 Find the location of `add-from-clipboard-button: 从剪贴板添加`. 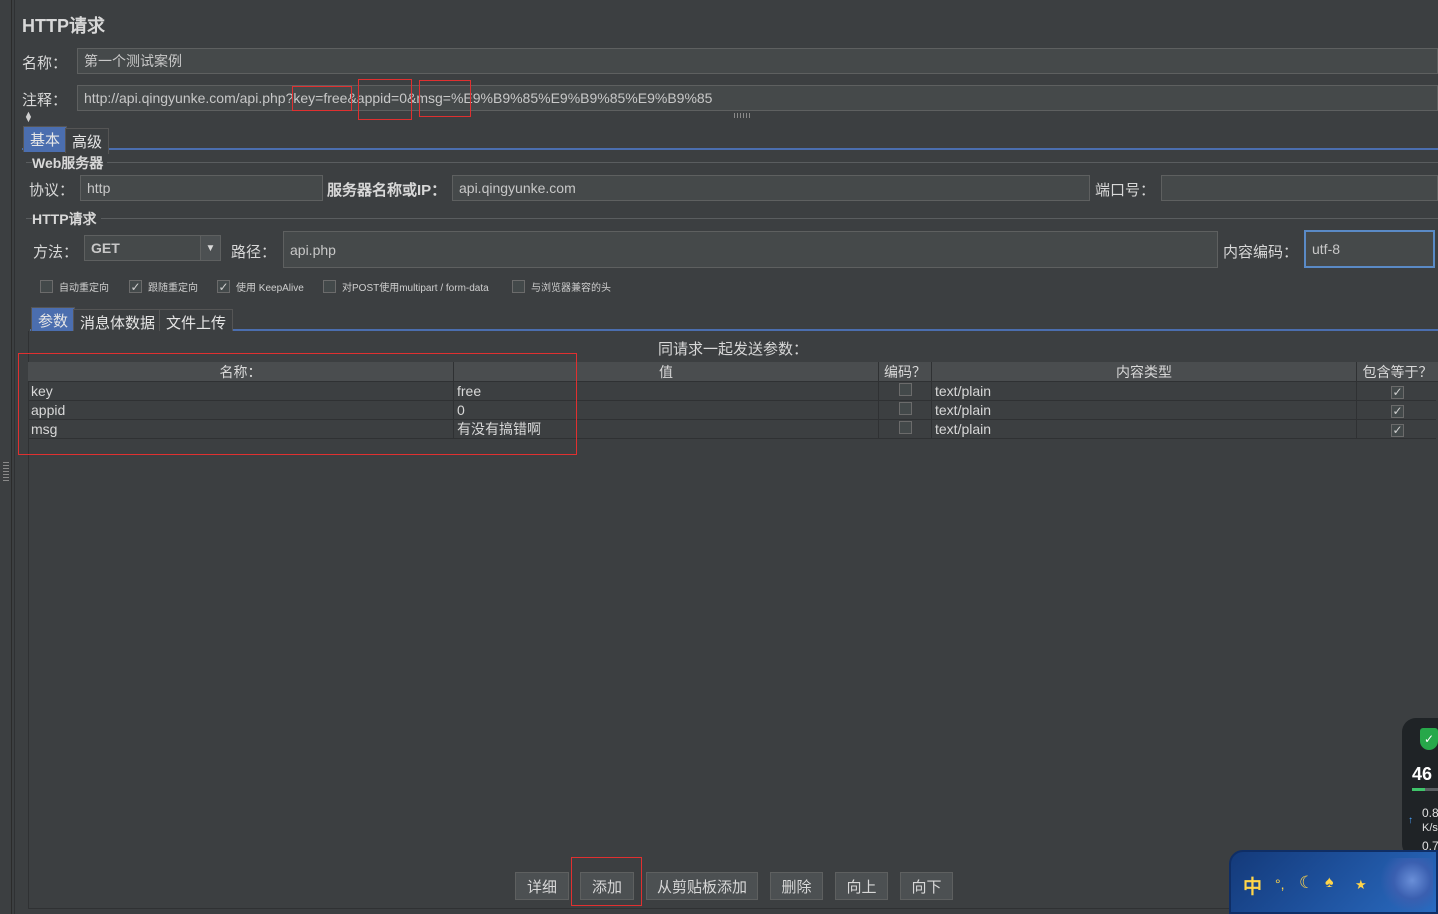

add-from-clipboard-button: 从剪贴板添加 is located at coordinates (702, 886).